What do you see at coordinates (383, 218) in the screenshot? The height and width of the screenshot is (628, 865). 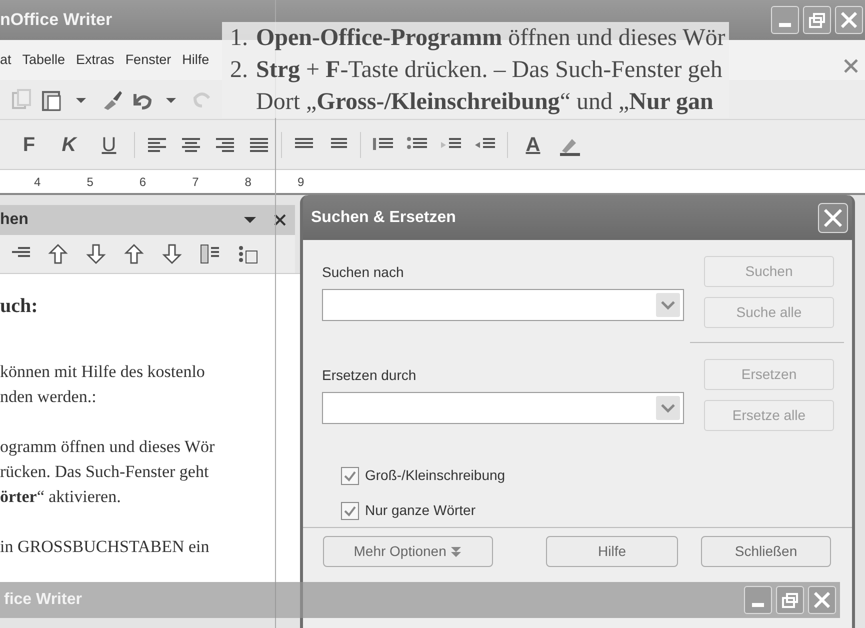 I see `dialog-title: Suchen & Ersetzen` at bounding box center [383, 218].